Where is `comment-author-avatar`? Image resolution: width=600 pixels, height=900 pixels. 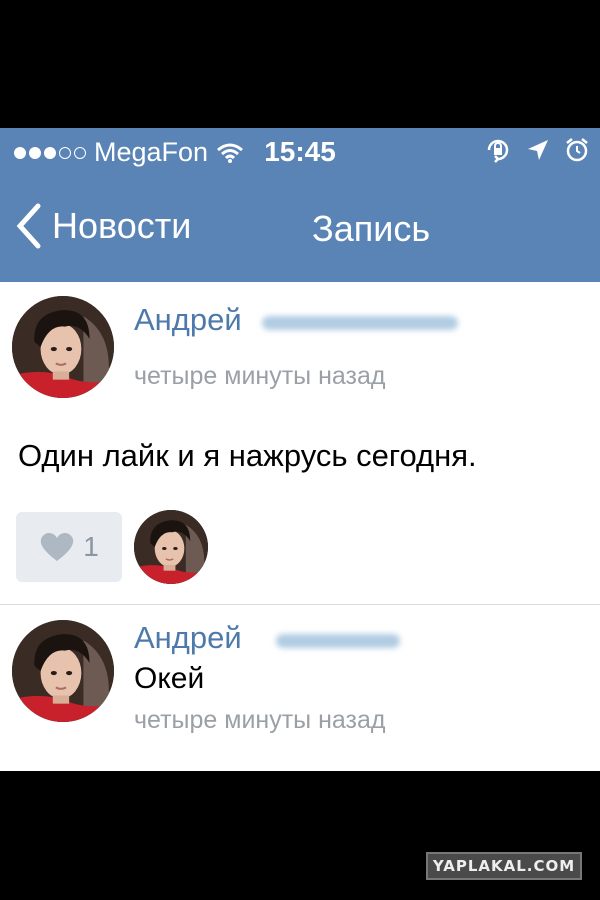
comment-author-avatar is located at coordinates (63, 671).